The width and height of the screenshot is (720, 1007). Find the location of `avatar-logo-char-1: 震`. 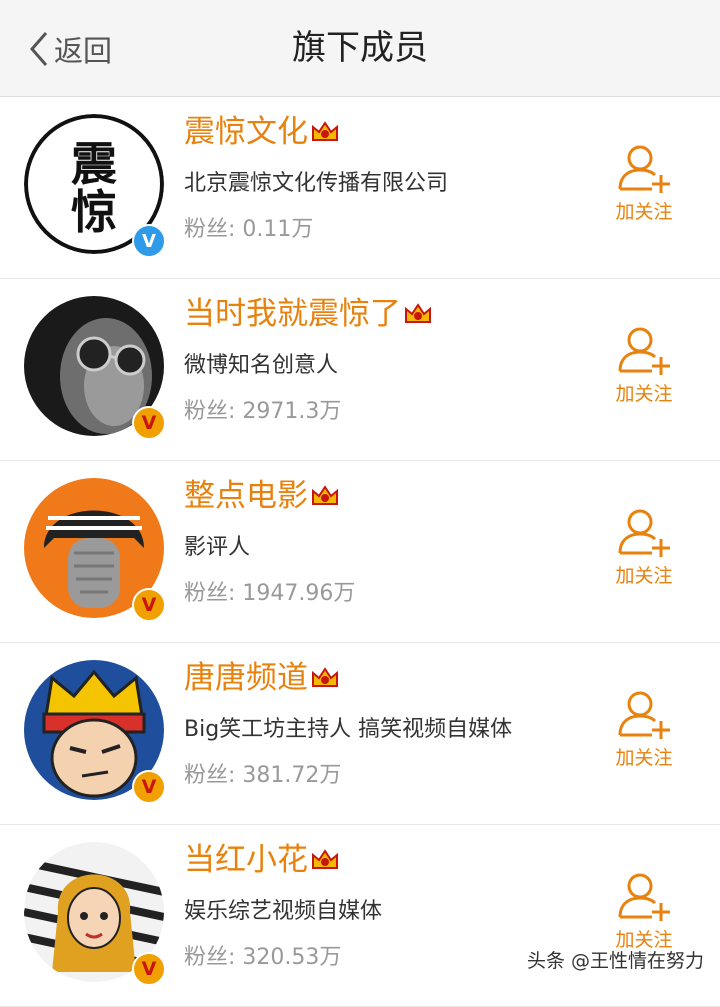

avatar-logo-char-1: 震 is located at coordinates (94, 164).